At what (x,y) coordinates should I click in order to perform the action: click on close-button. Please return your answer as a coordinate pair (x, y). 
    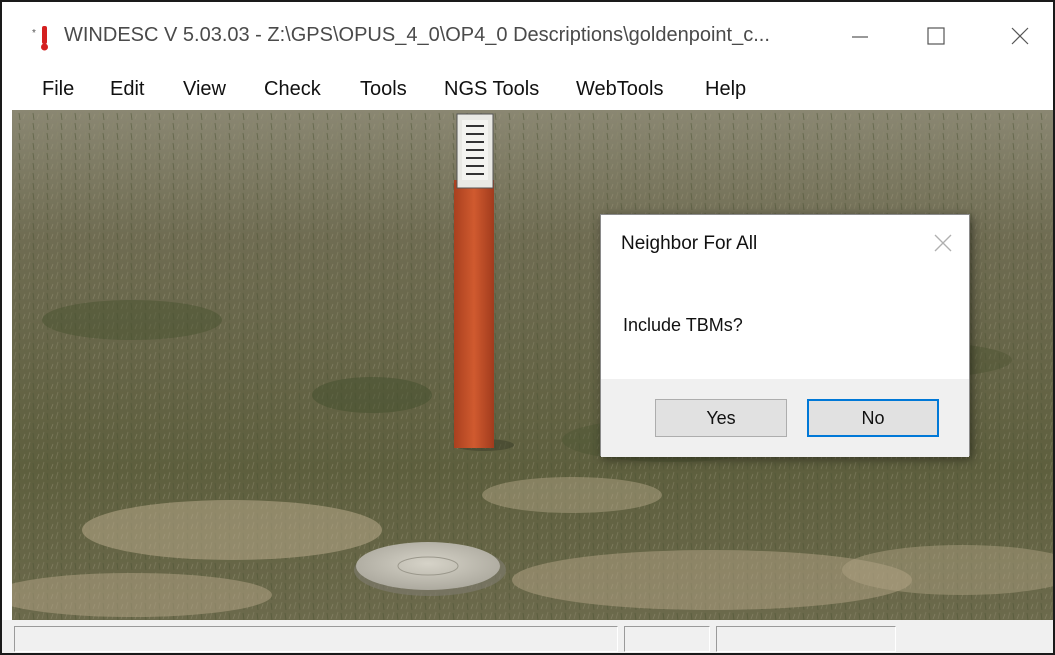
    Looking at the image, I should click on (1020, 36).